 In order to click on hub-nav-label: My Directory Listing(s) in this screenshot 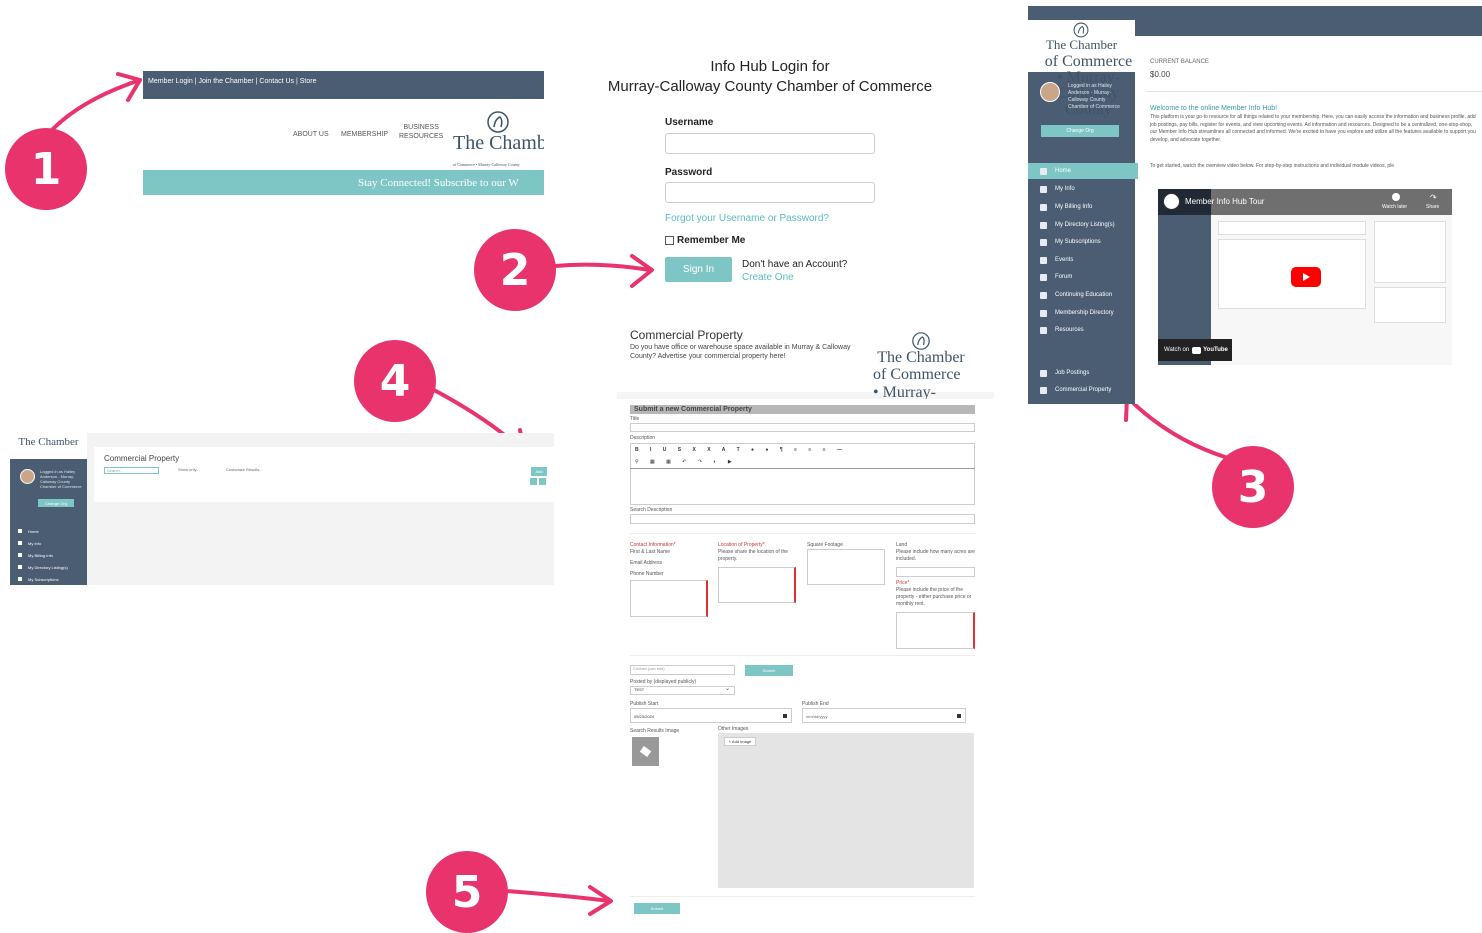, I will do `click(1085, 225)`.